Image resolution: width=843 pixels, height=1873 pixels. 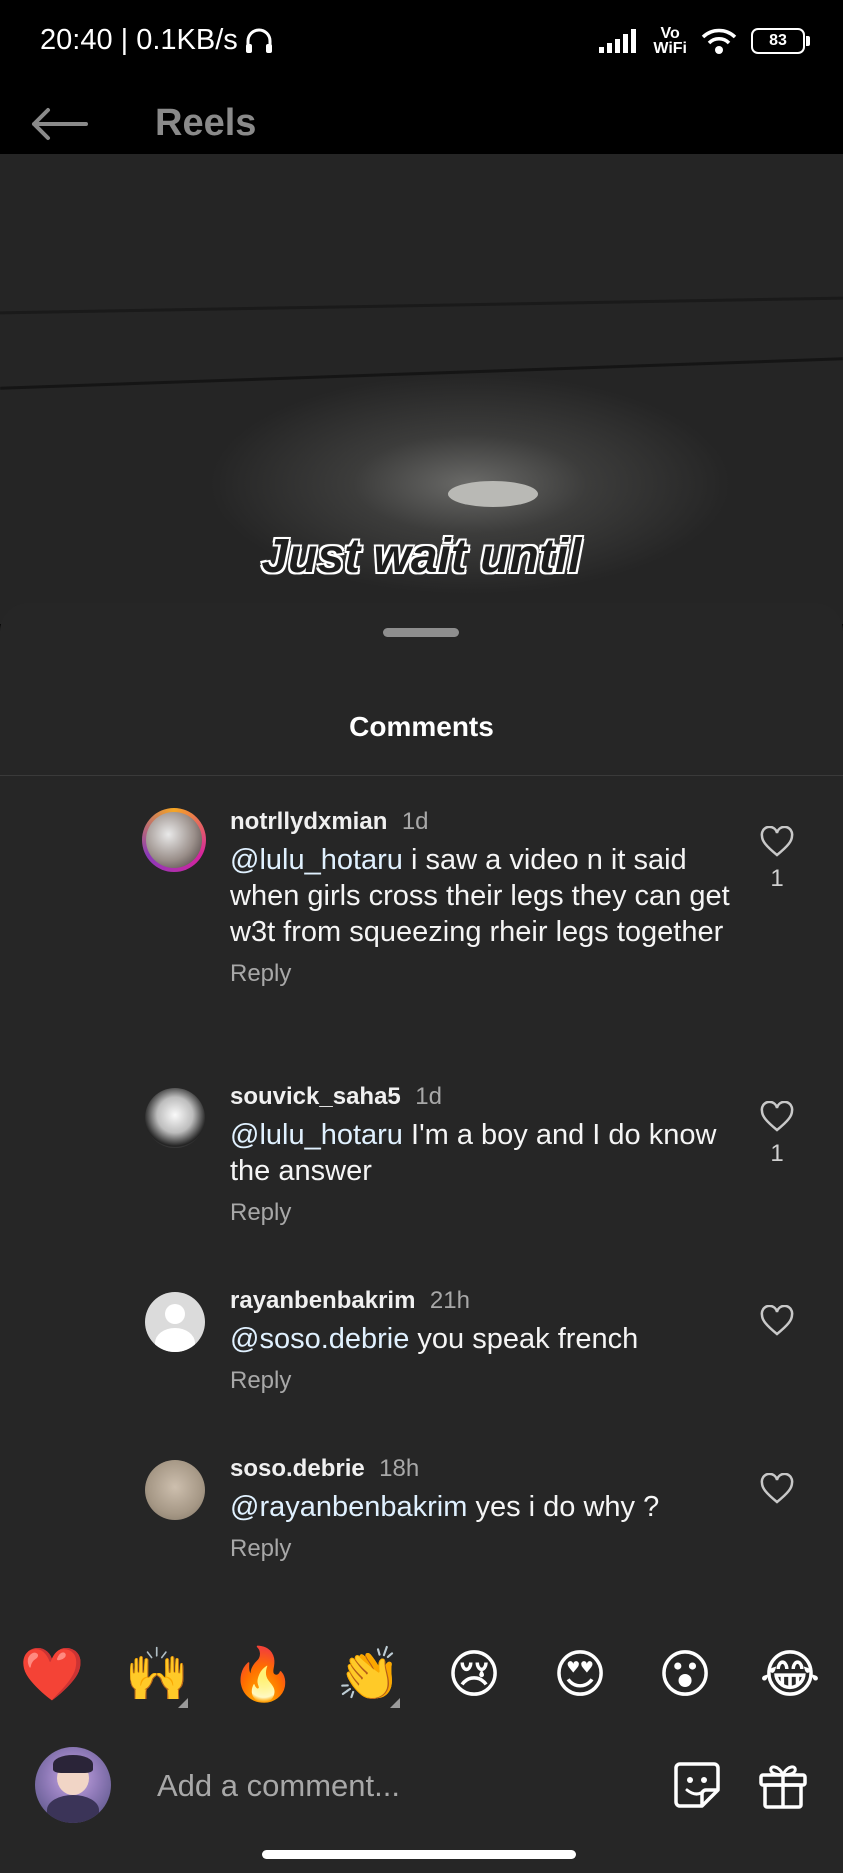 What do you see at coordinates (399, 1468) in the screenshot?
I see `comment-time: 18h` at bounding box center [399, 1468].